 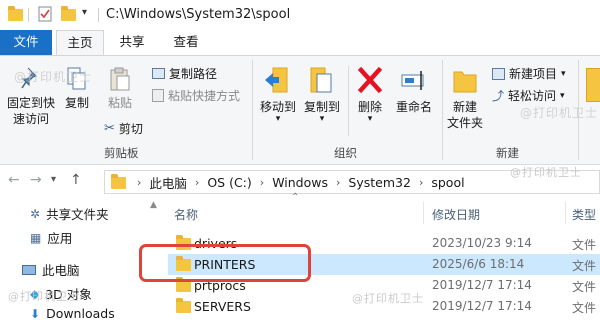 I want to click on breadcrumb-spool: spool, so click(x=447, y=182).